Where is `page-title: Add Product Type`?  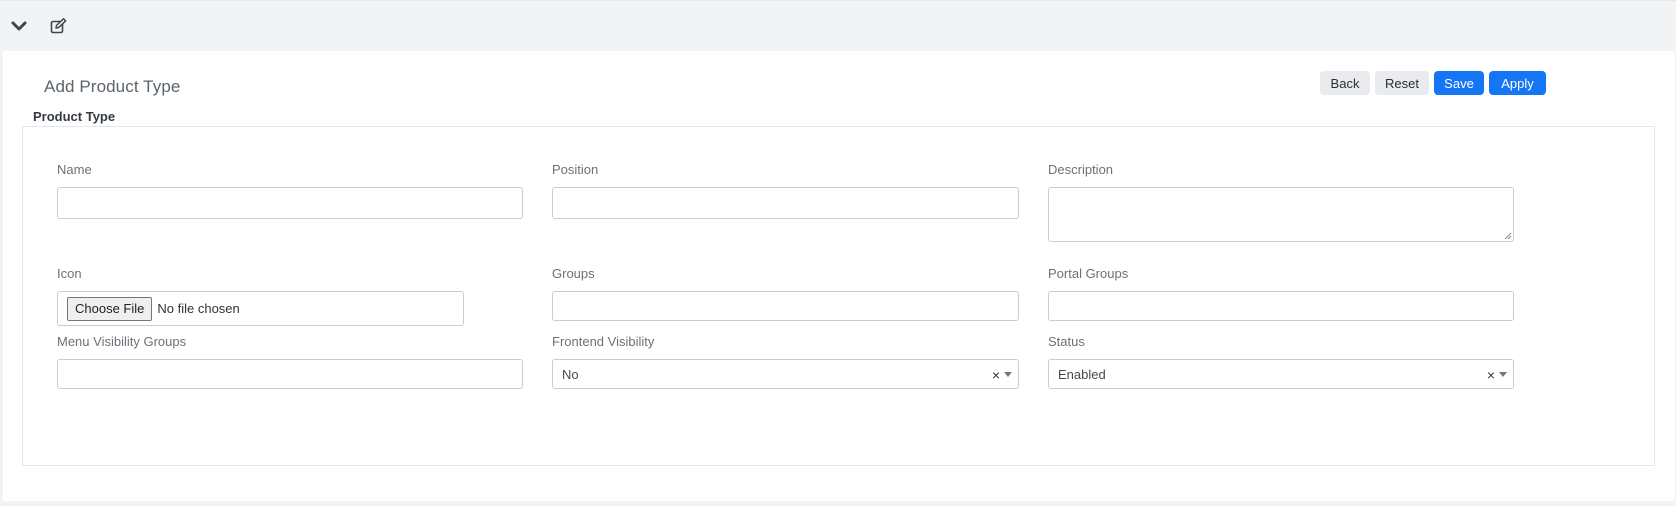
page-title: Add Product Type is located at coordinates (112, 86).